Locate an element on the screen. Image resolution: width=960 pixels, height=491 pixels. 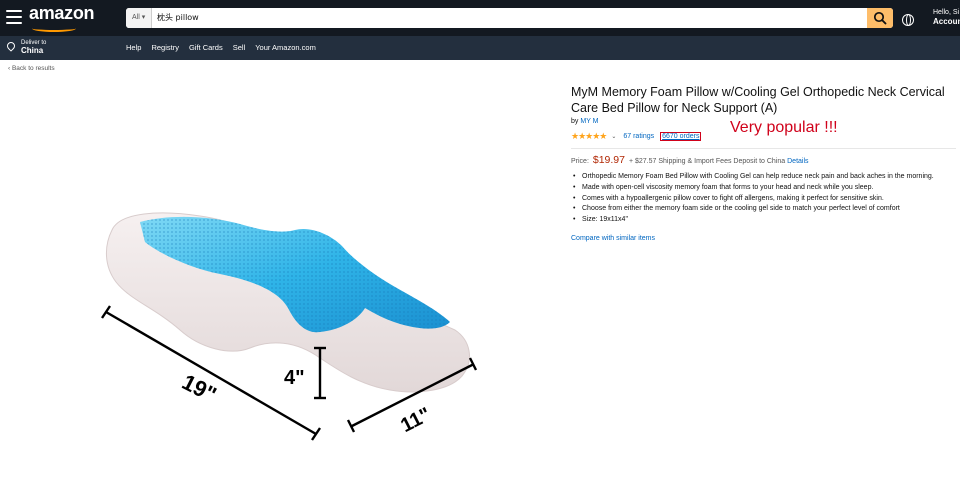
by-label: by is located at coordinates (575, 121).